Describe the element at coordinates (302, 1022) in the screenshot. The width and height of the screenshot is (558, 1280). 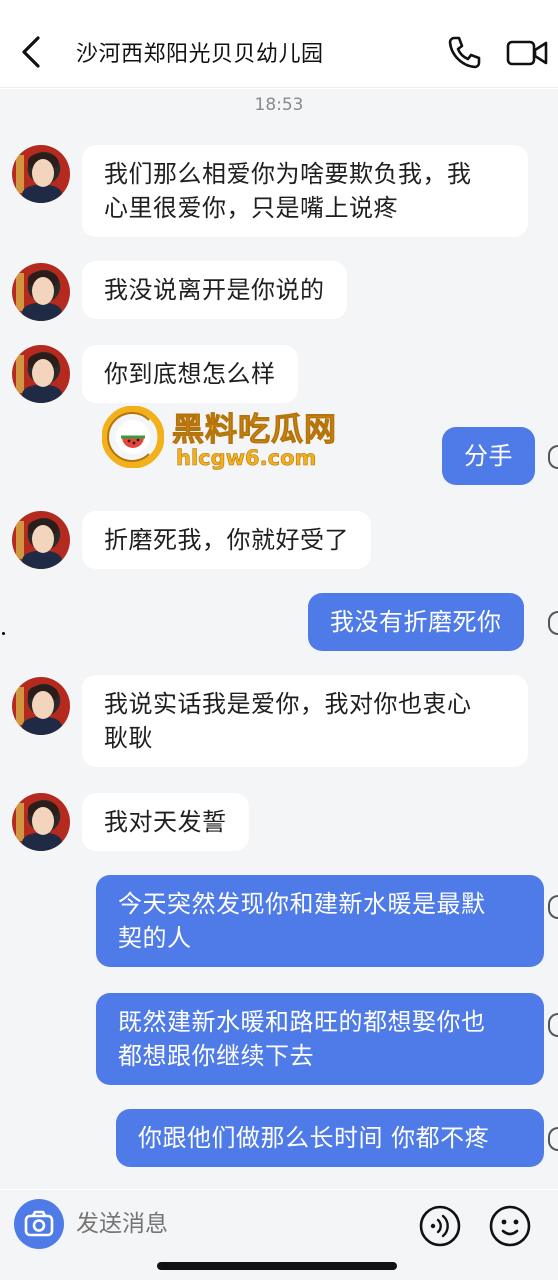
I see `message-text-line: 既然建新水暖和路旺的都想娶你也` at that location.